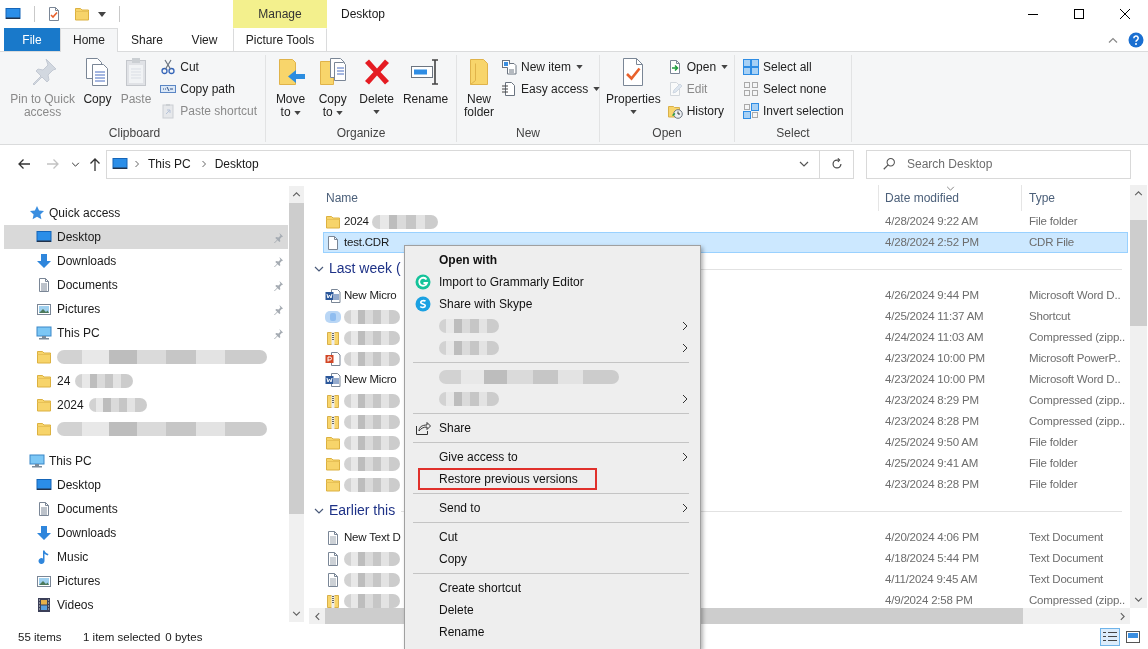  I want to click on file-name: 2024, so click(356, 221).